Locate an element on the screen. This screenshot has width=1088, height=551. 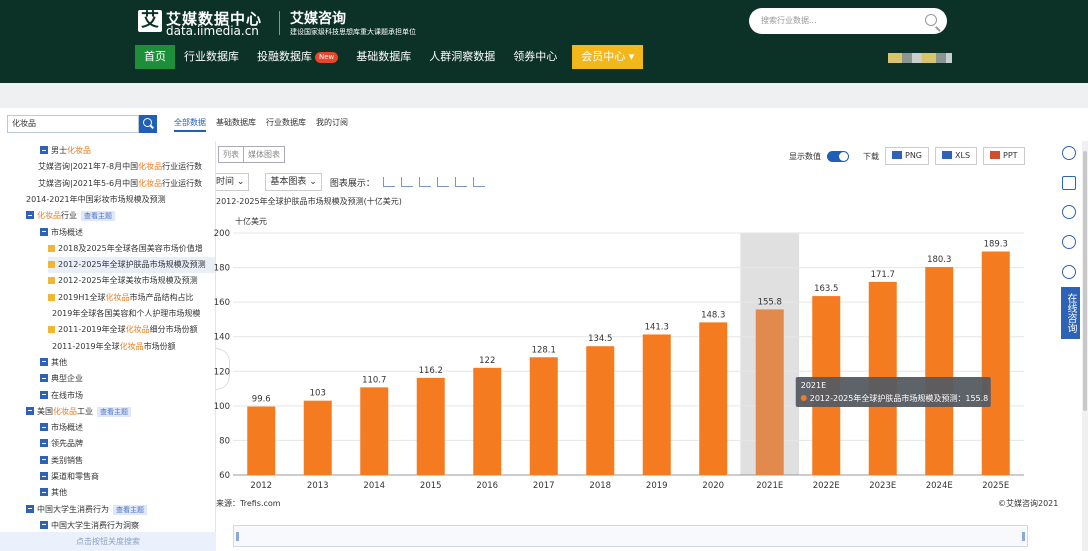
x-tick-label: 2015 is located at coordinates (431, 486).